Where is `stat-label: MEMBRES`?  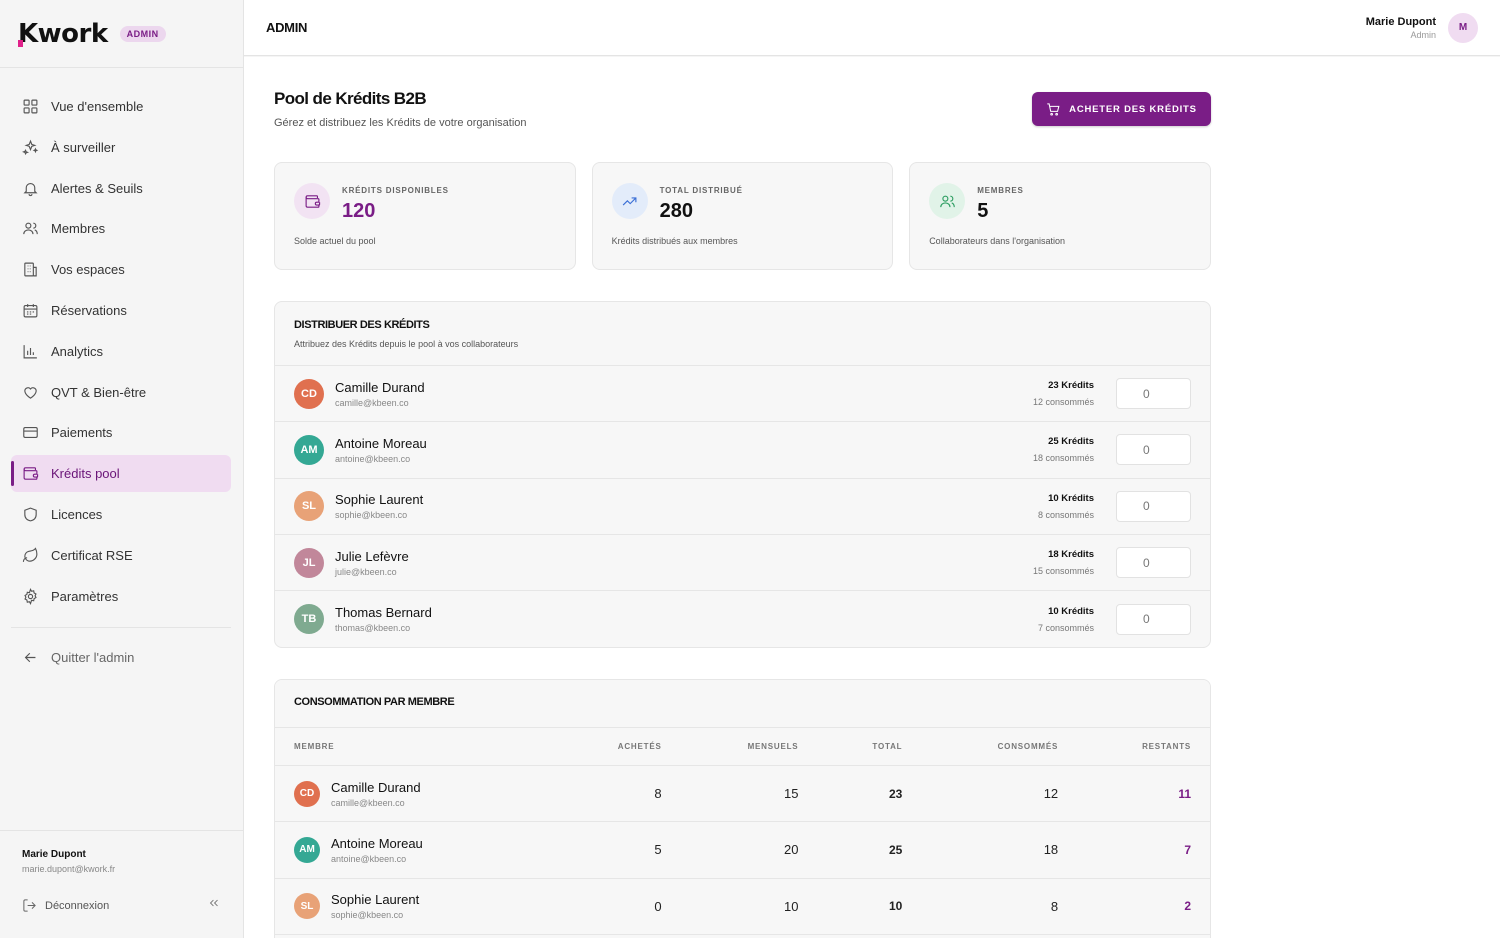 stat-label: MEMBRES is located at coordinates (1000, 190).